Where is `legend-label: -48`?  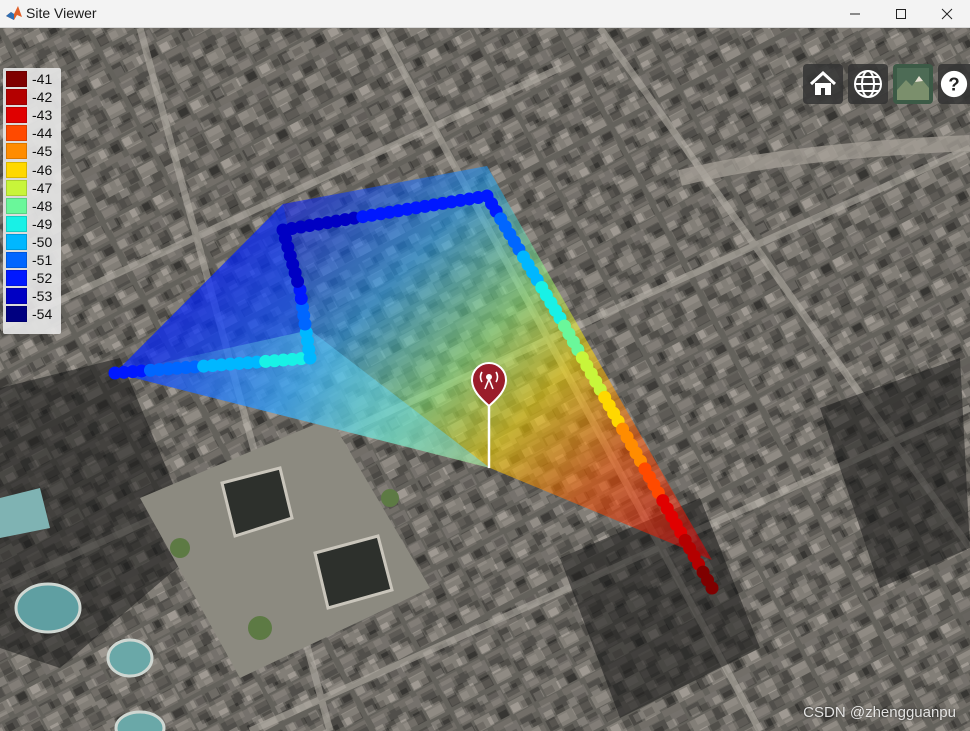 legend-label: -48 is located at coordinates (42, 205).